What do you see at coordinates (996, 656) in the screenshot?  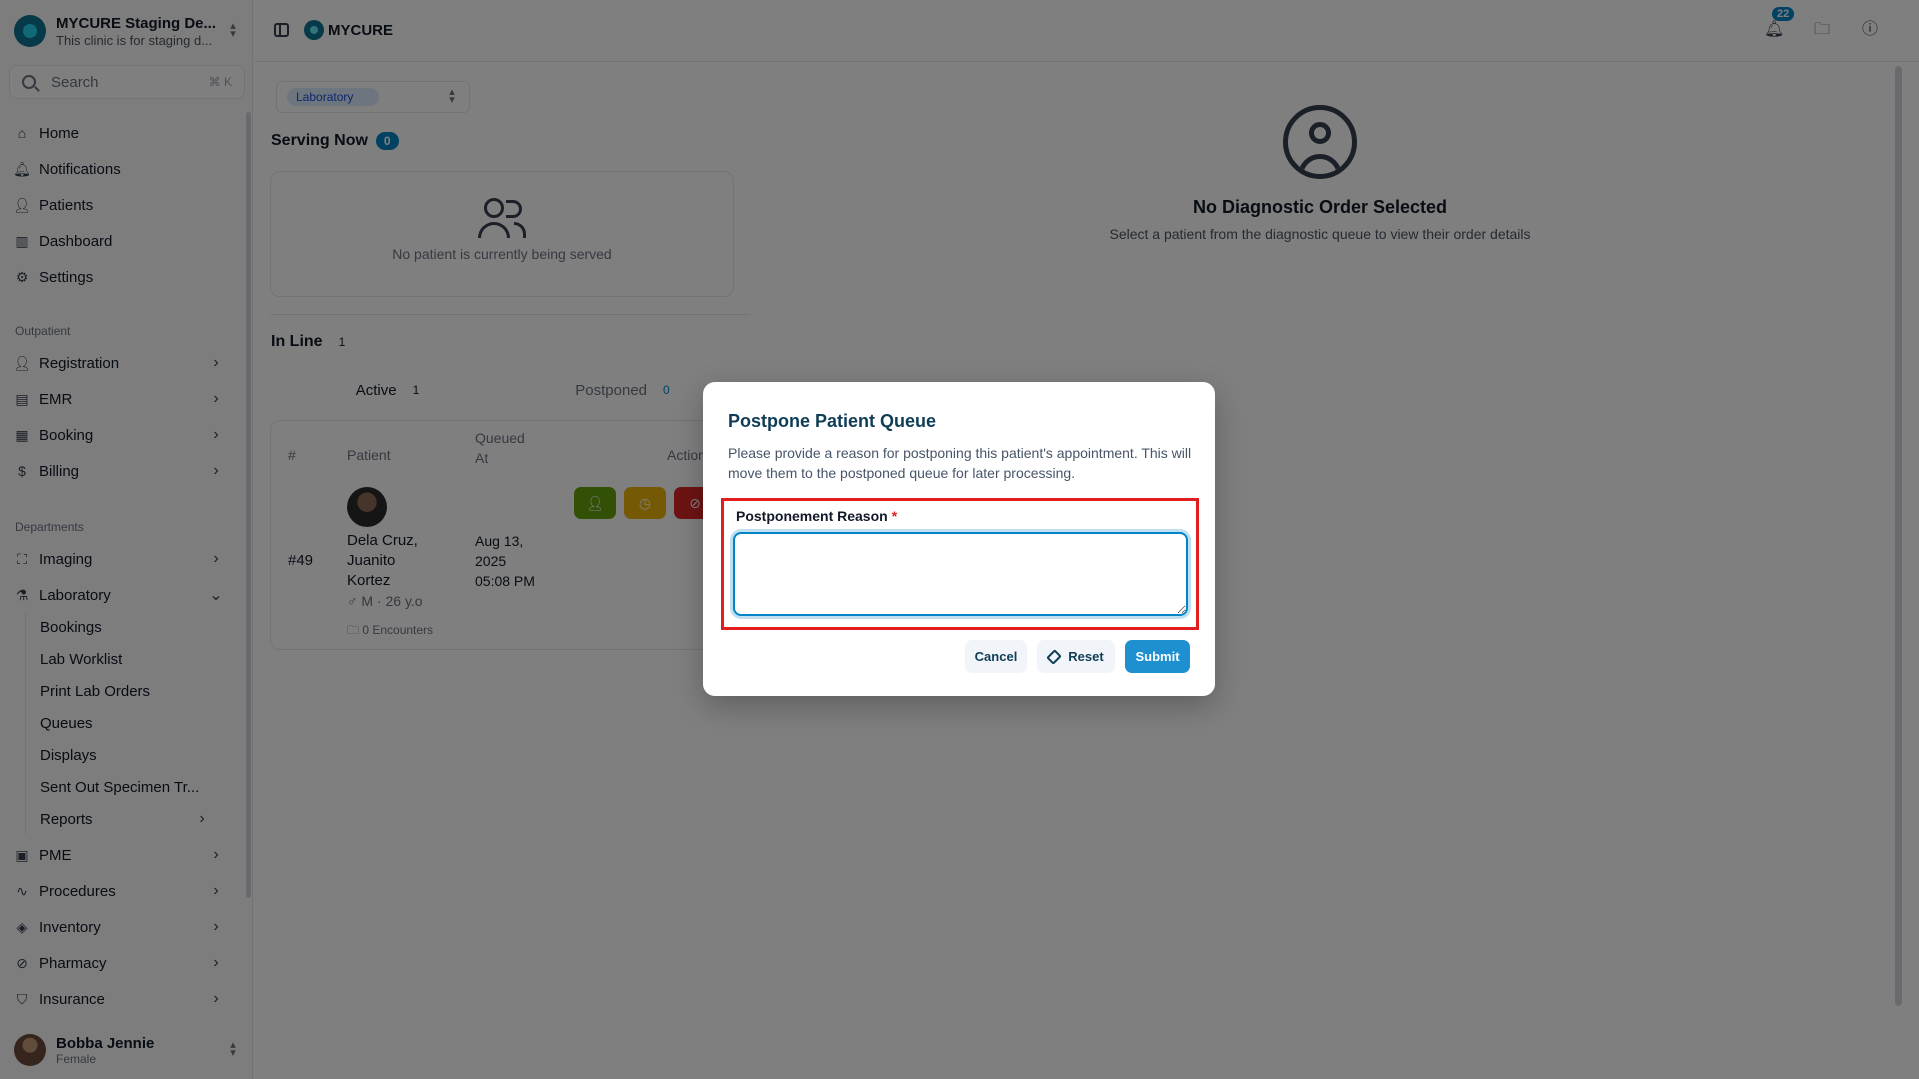 I see `cancel-button: Cancel` at bounding box center [996, 656].